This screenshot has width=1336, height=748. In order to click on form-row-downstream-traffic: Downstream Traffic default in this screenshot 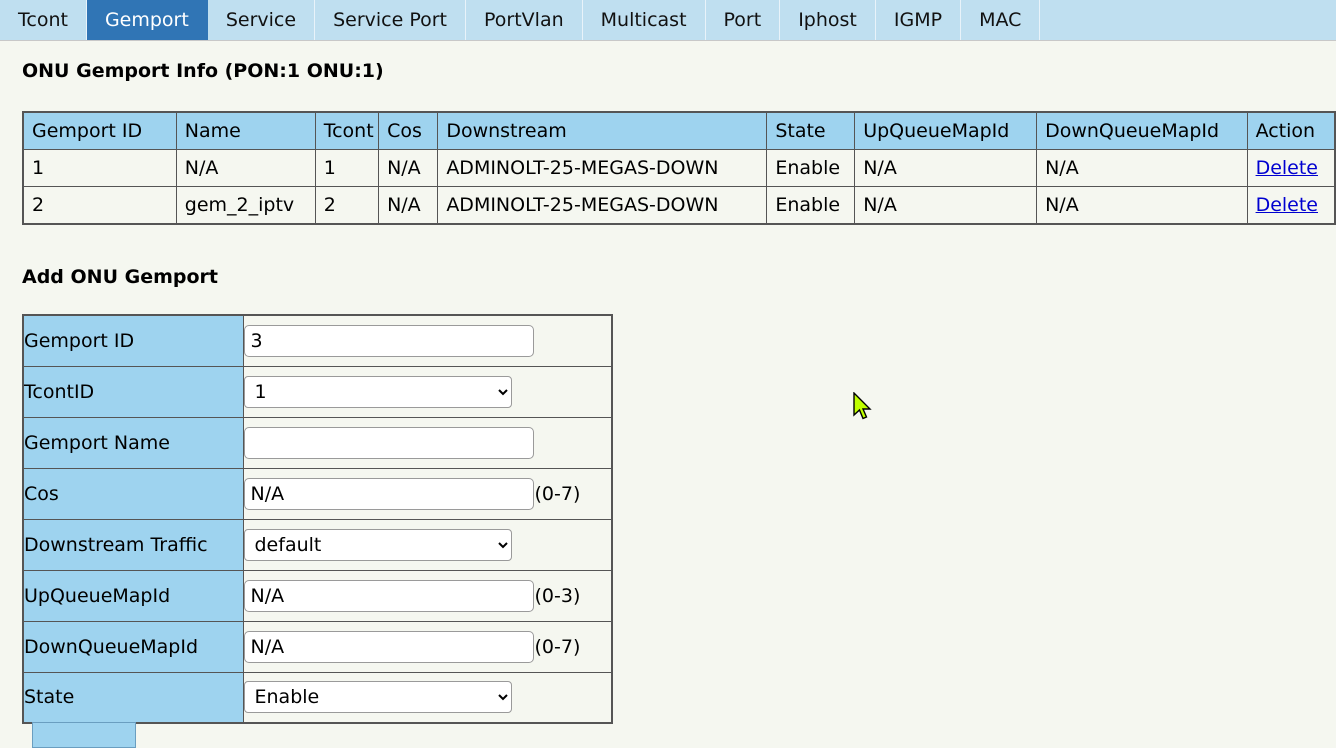, I will do `click(317, 544)`.